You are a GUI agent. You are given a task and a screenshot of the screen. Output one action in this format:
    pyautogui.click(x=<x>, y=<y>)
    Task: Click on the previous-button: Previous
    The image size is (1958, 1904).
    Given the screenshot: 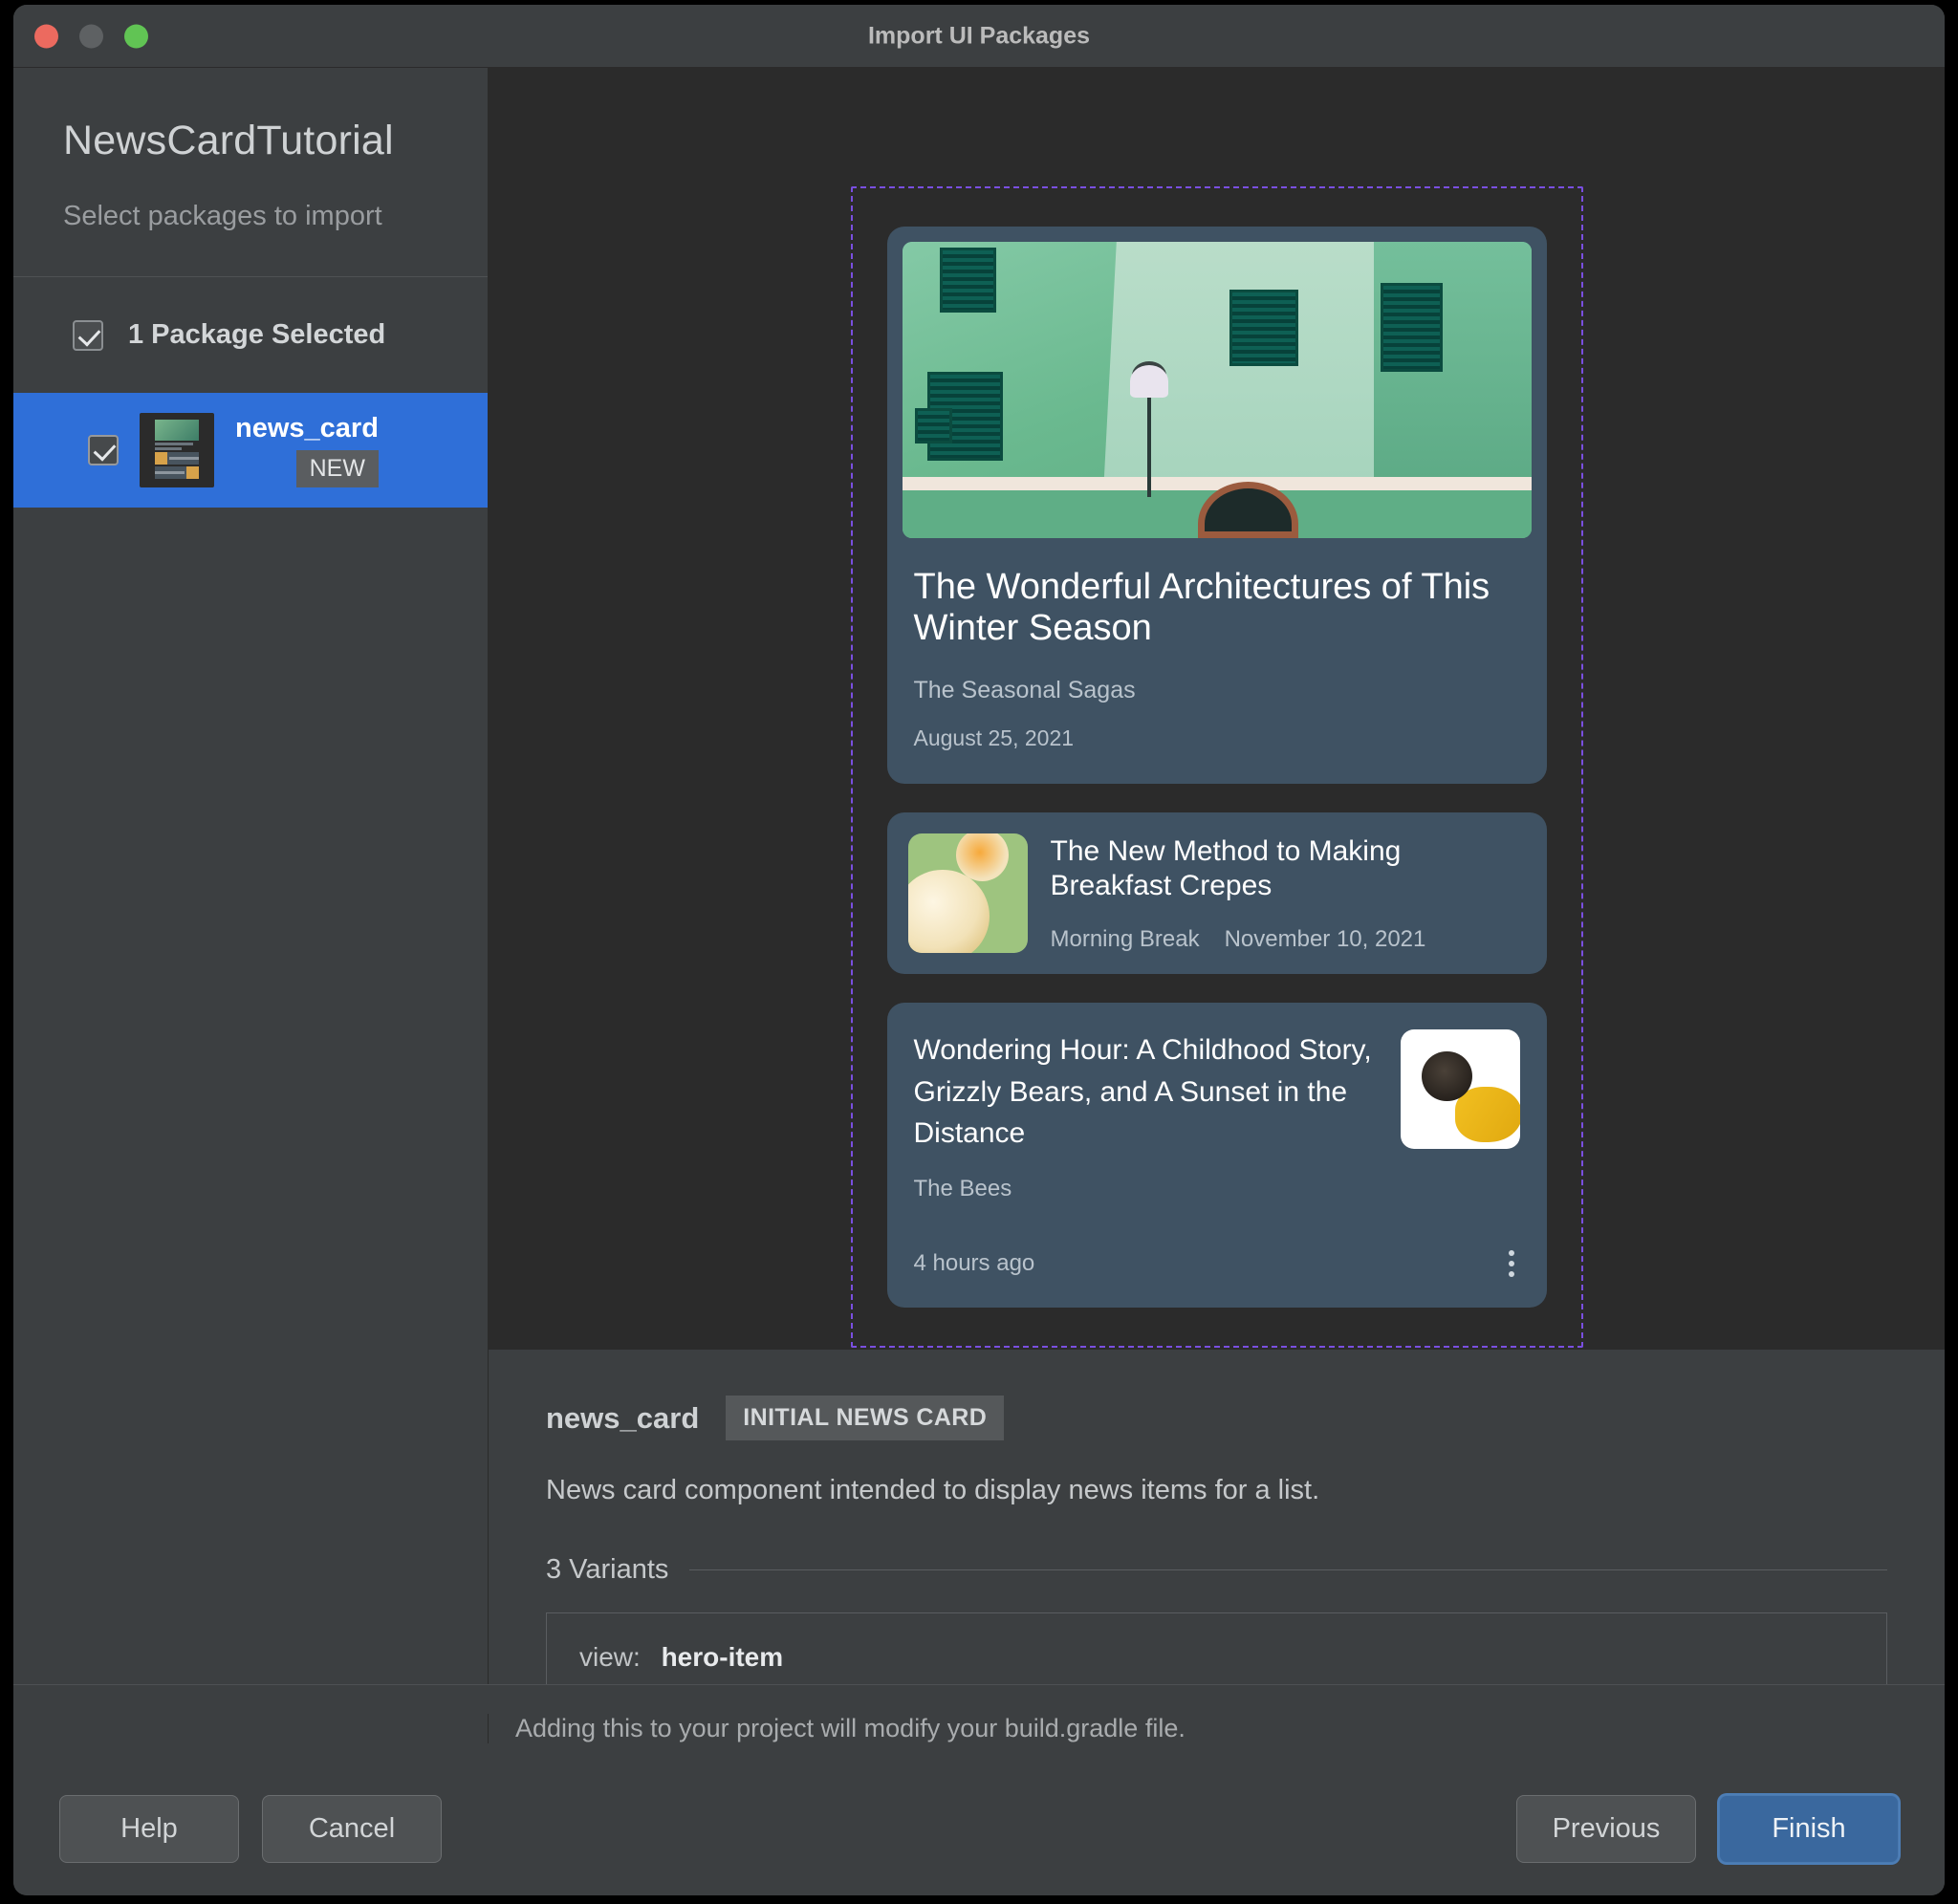 What is the action you would take?
    pyautogui.click(x=1606, y=1829)
    